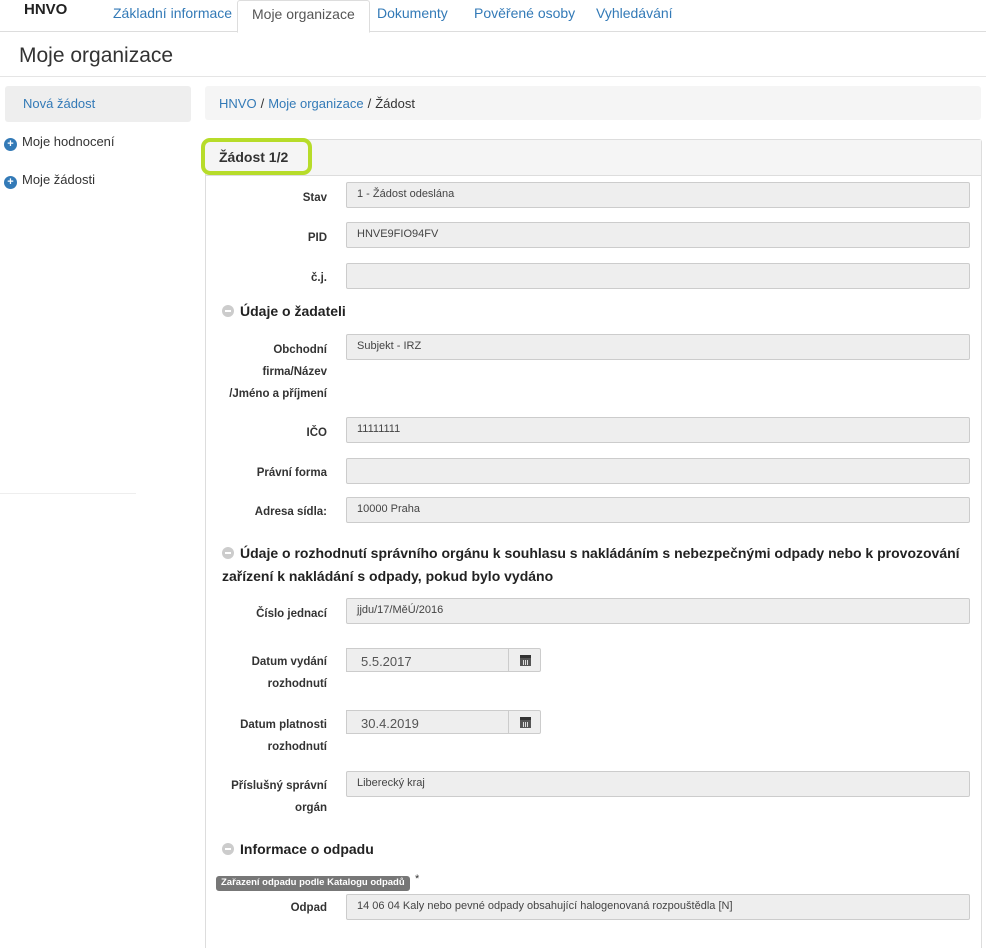 This screenshot has height=948, width=992. Describe the element at coordinates (658, 784) in the screenshot. I see `spravni-organ-field: Liberecký kraj` at that location.